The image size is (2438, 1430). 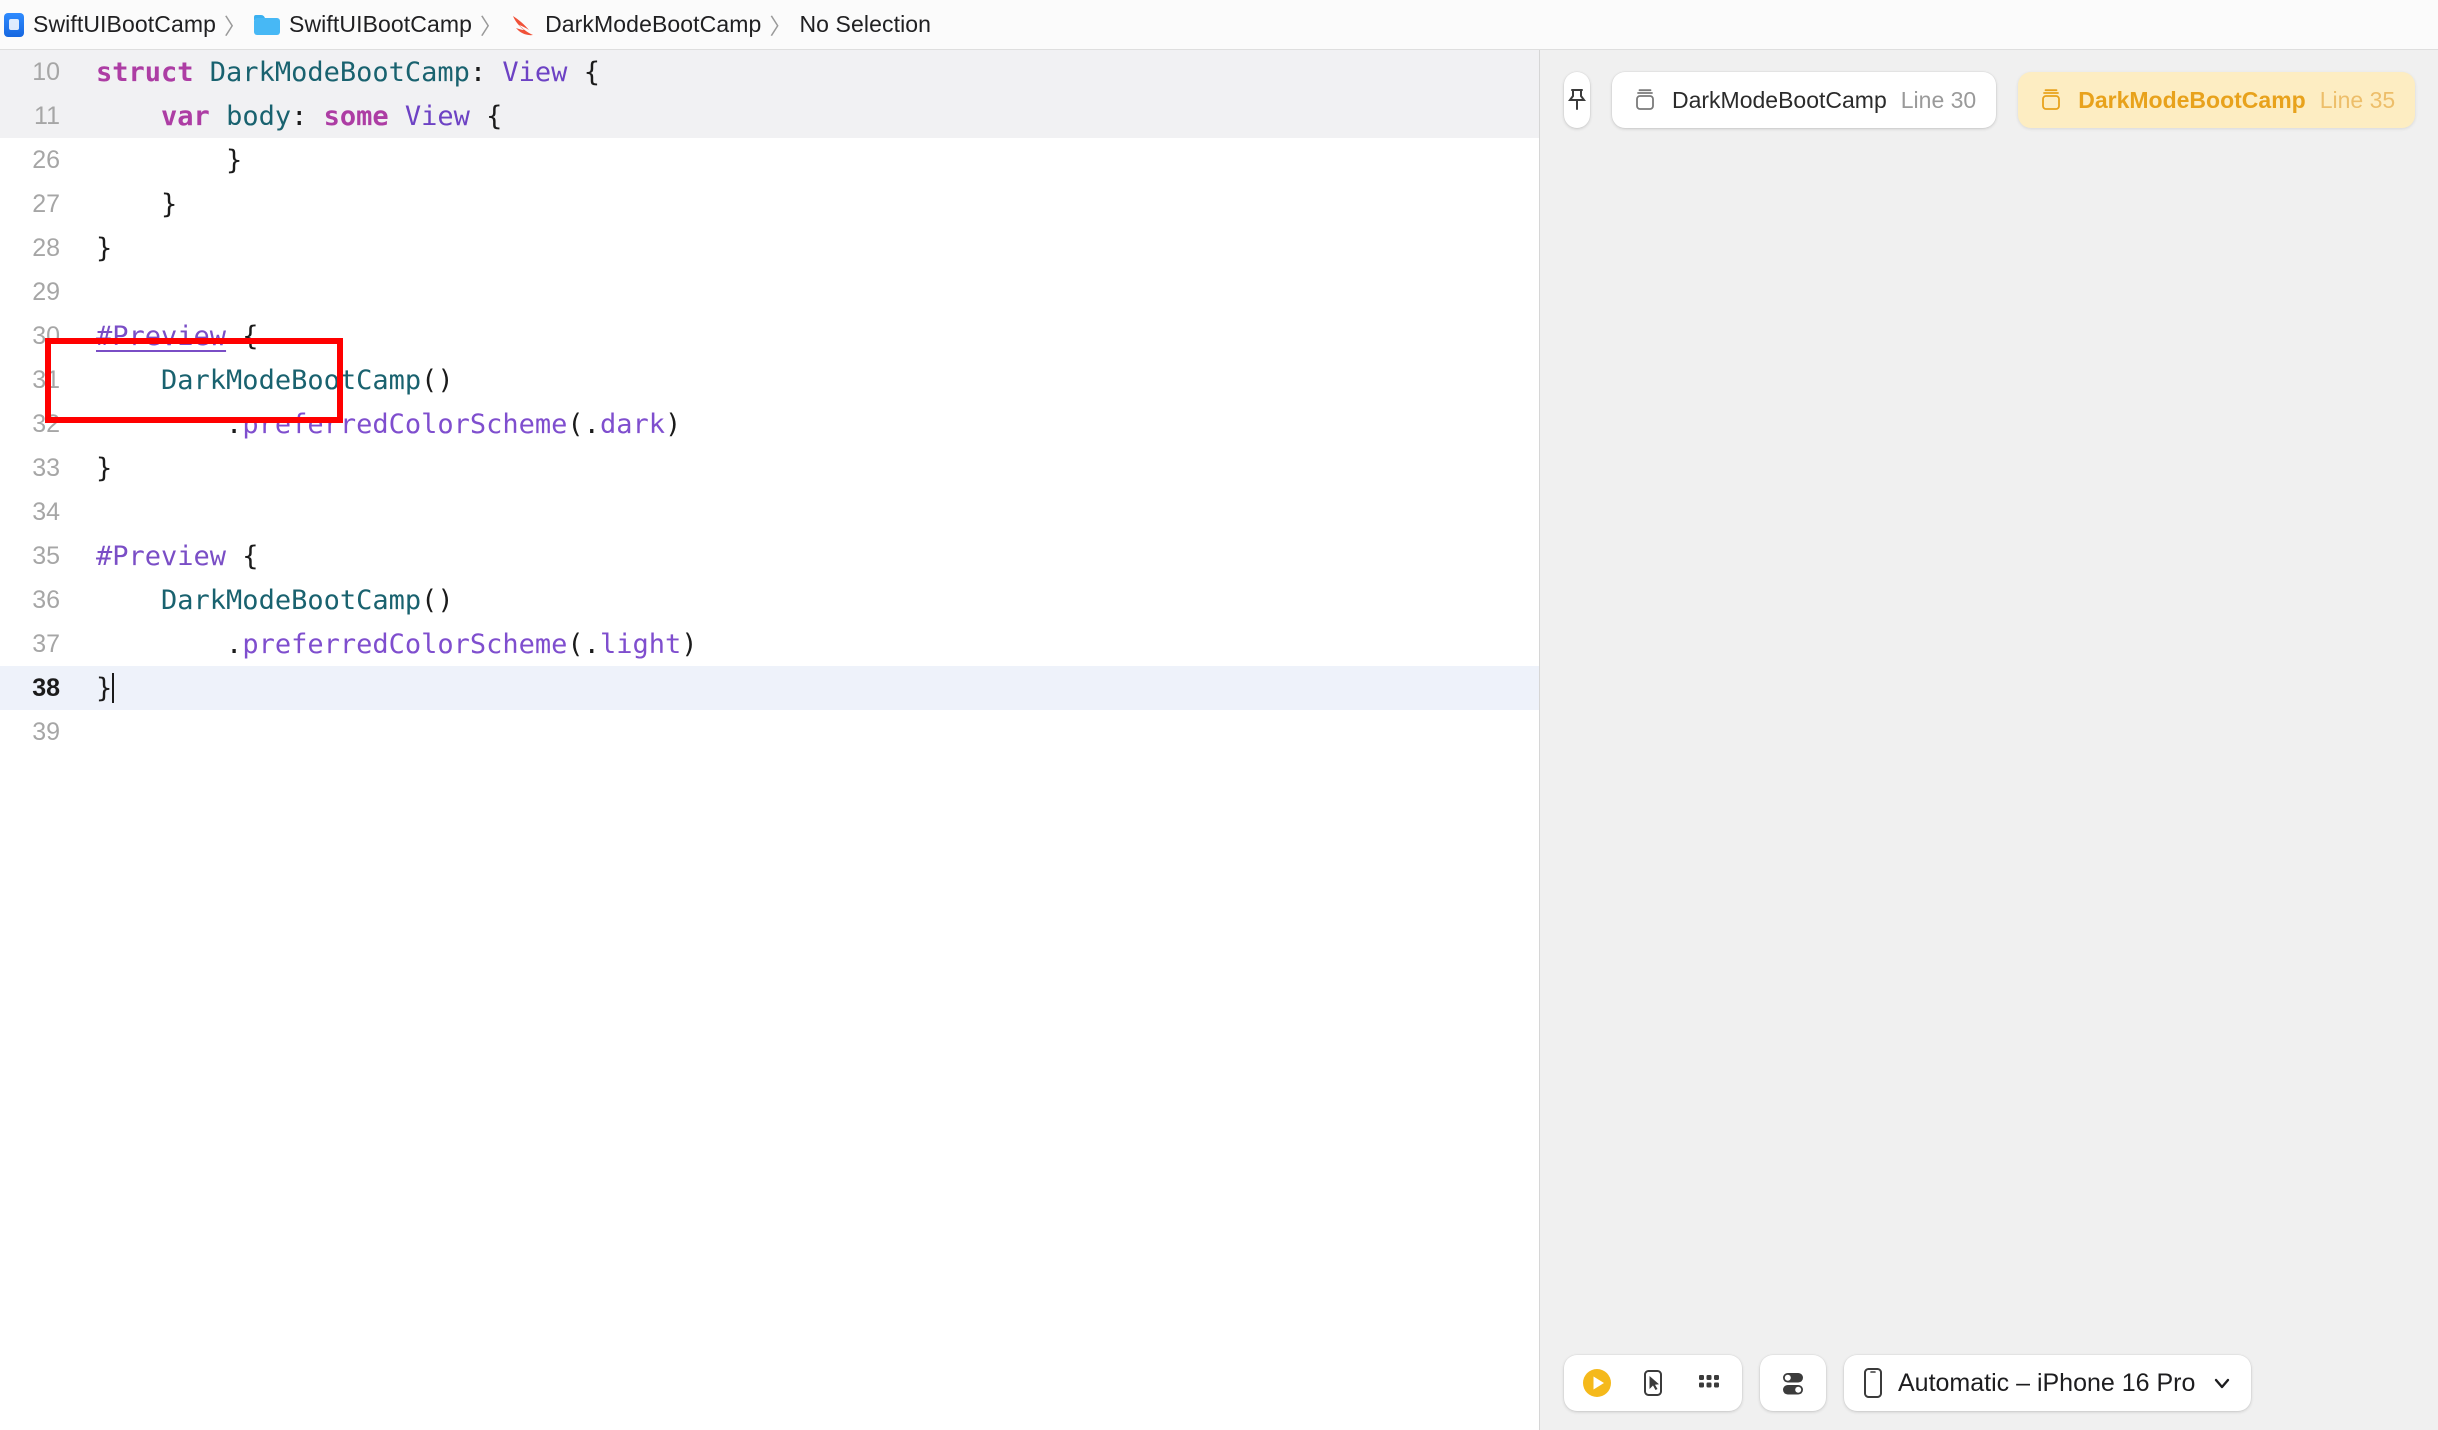 I want to click on preview-settings-button, so click(x=1793, y=1383).